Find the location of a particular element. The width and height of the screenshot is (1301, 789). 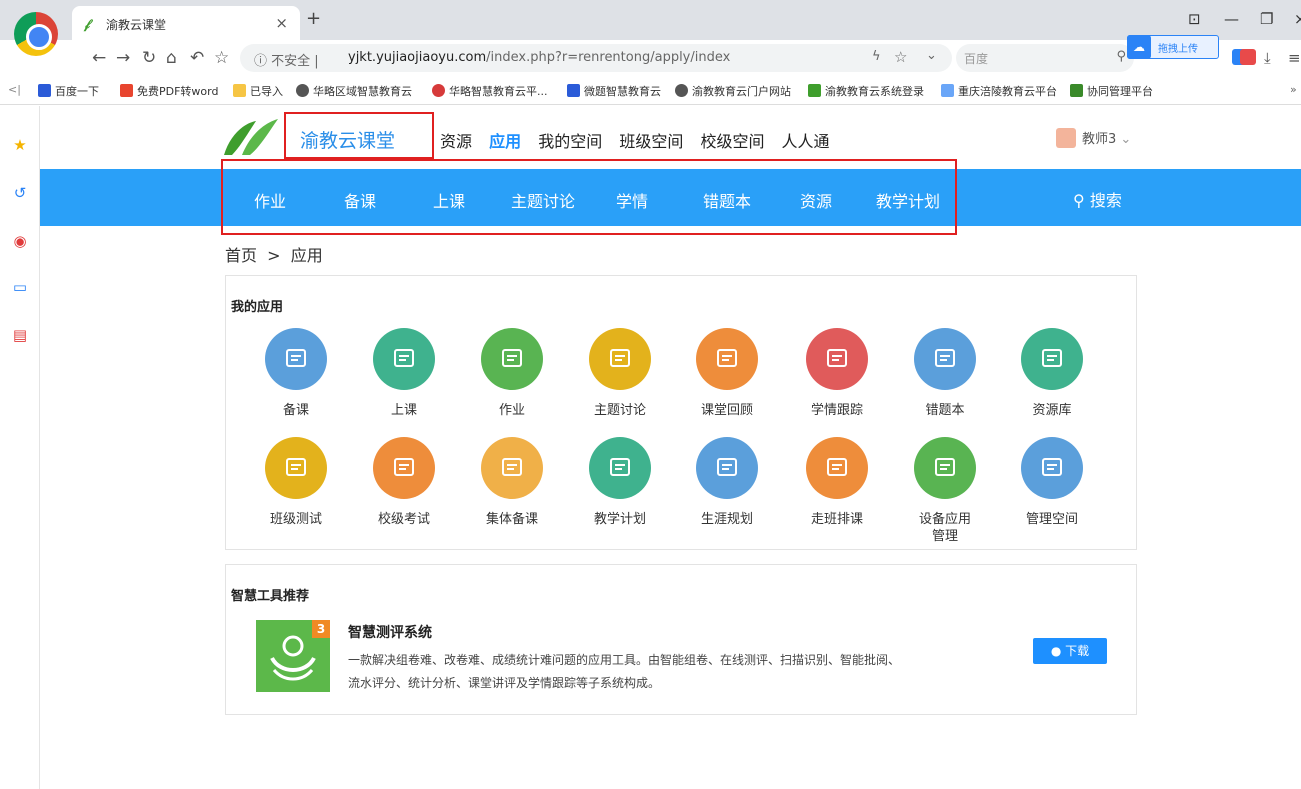

search-icon: ⚲ is located at coordinates (1121, 56).